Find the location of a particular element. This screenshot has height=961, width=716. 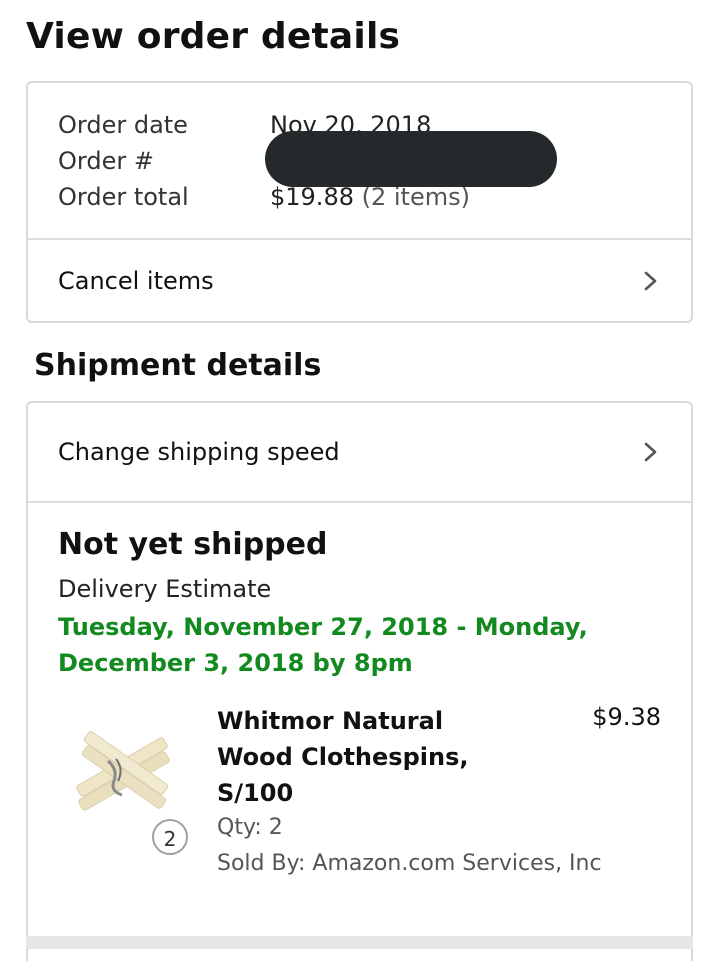

shipment-section-title: Shipment details is located at coordinates (178, 365).